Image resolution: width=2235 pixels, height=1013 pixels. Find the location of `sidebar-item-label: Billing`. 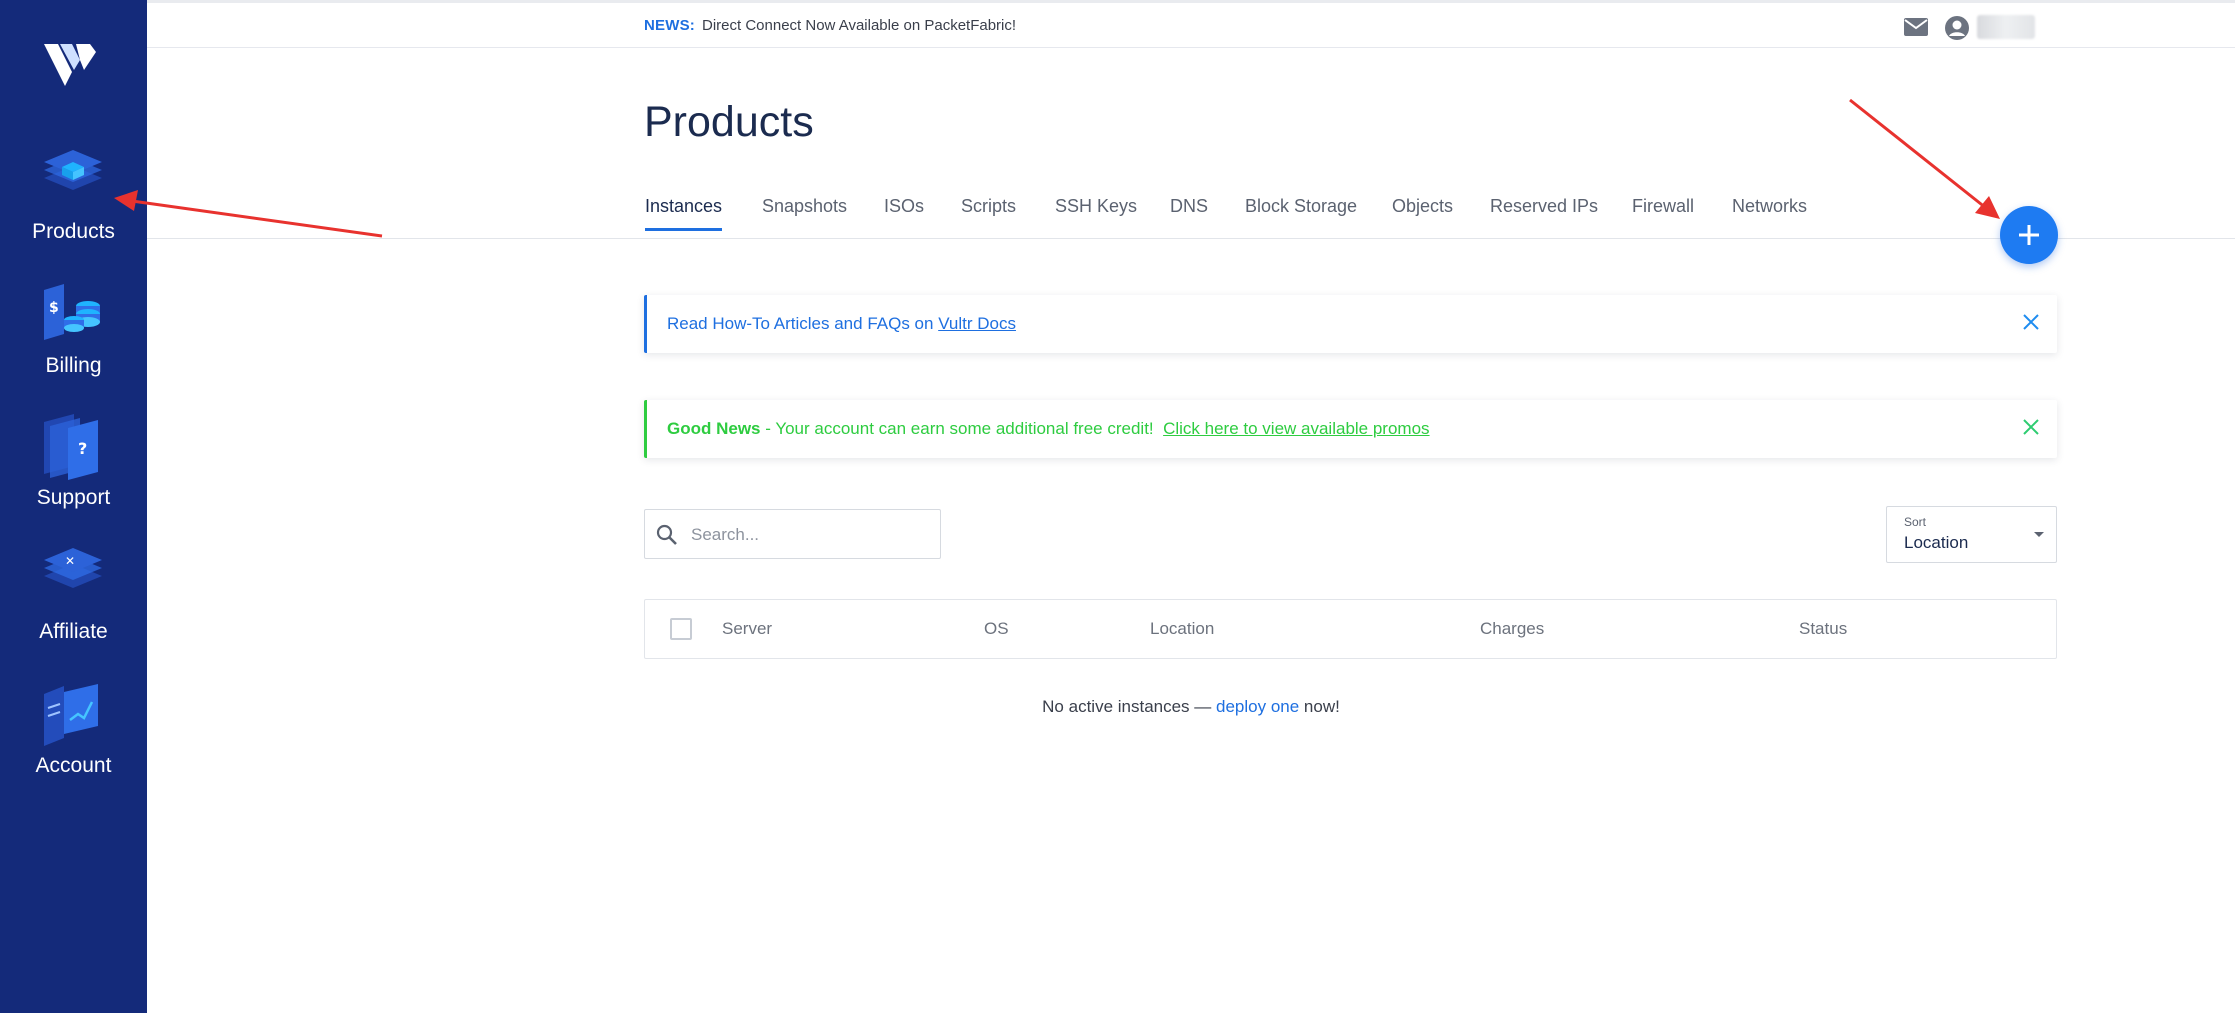

sidebar-item-label: Billing is located at coordinates (73, 365).